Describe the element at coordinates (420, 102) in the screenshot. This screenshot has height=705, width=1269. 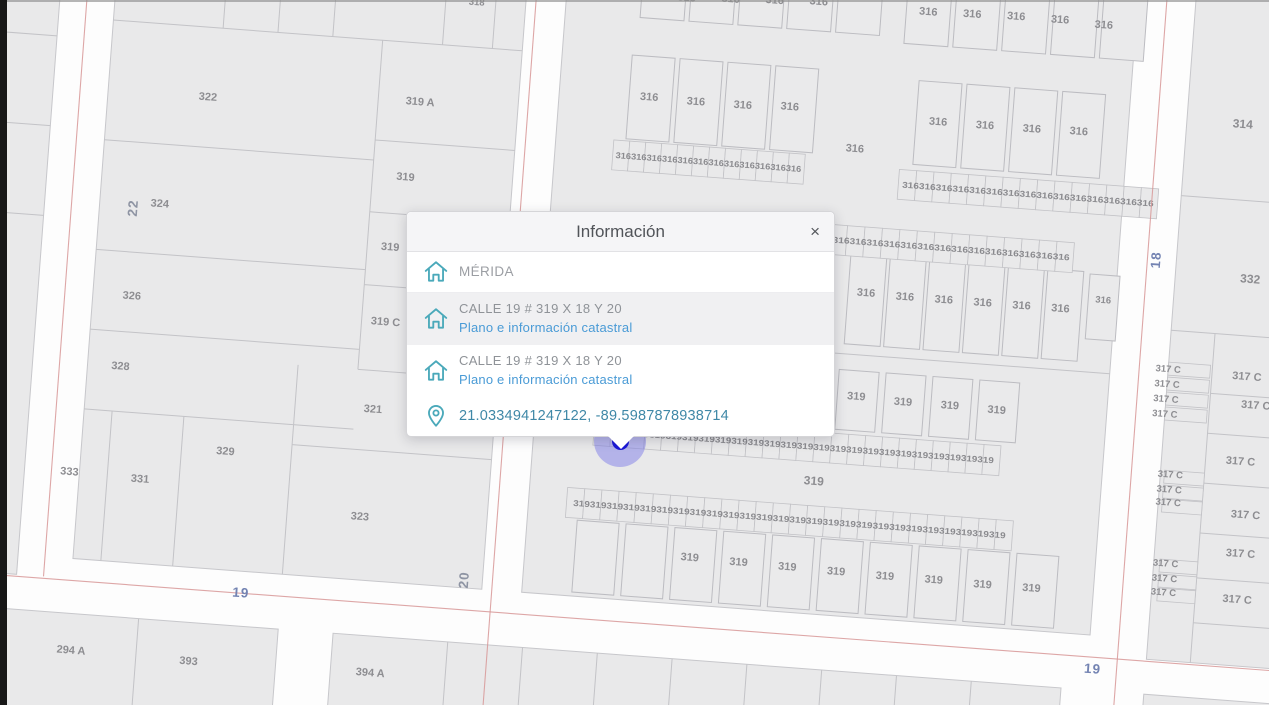
I see `parcel-label: 319 A` at that location.